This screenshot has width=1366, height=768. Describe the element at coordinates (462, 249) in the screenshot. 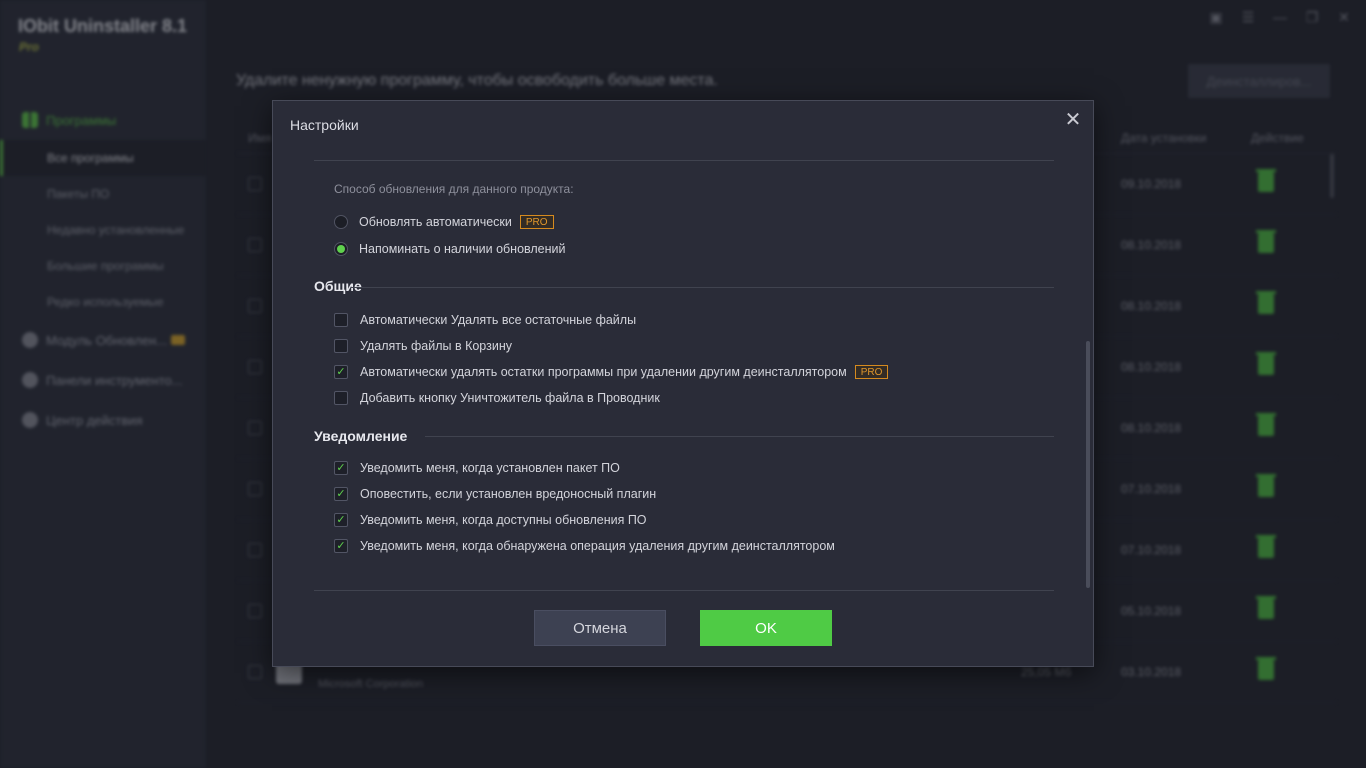

I see `option-label: Напоминать о наличии обновлений` at that location.